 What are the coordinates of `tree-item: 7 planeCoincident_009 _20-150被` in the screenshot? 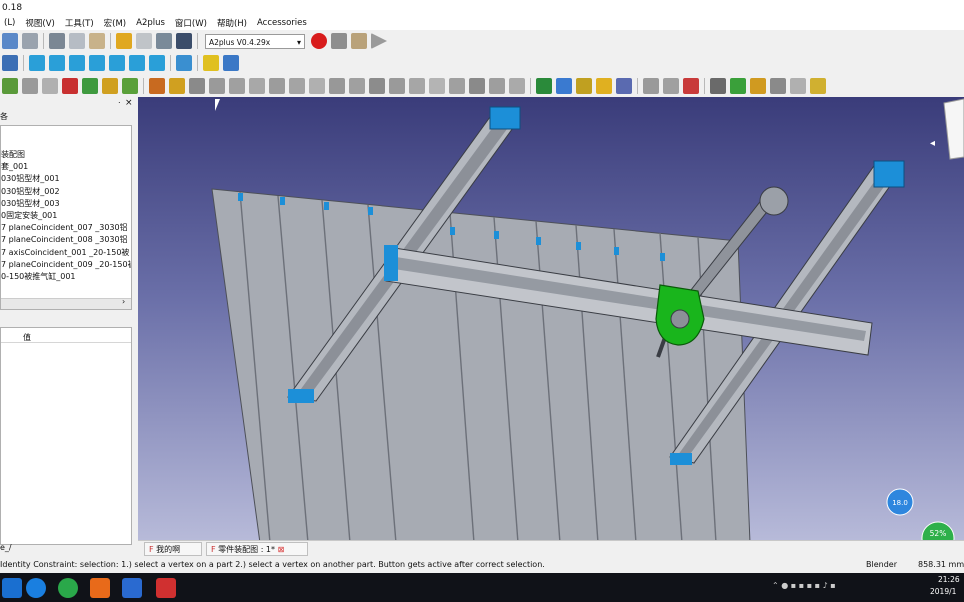 It's located at (66, 265).